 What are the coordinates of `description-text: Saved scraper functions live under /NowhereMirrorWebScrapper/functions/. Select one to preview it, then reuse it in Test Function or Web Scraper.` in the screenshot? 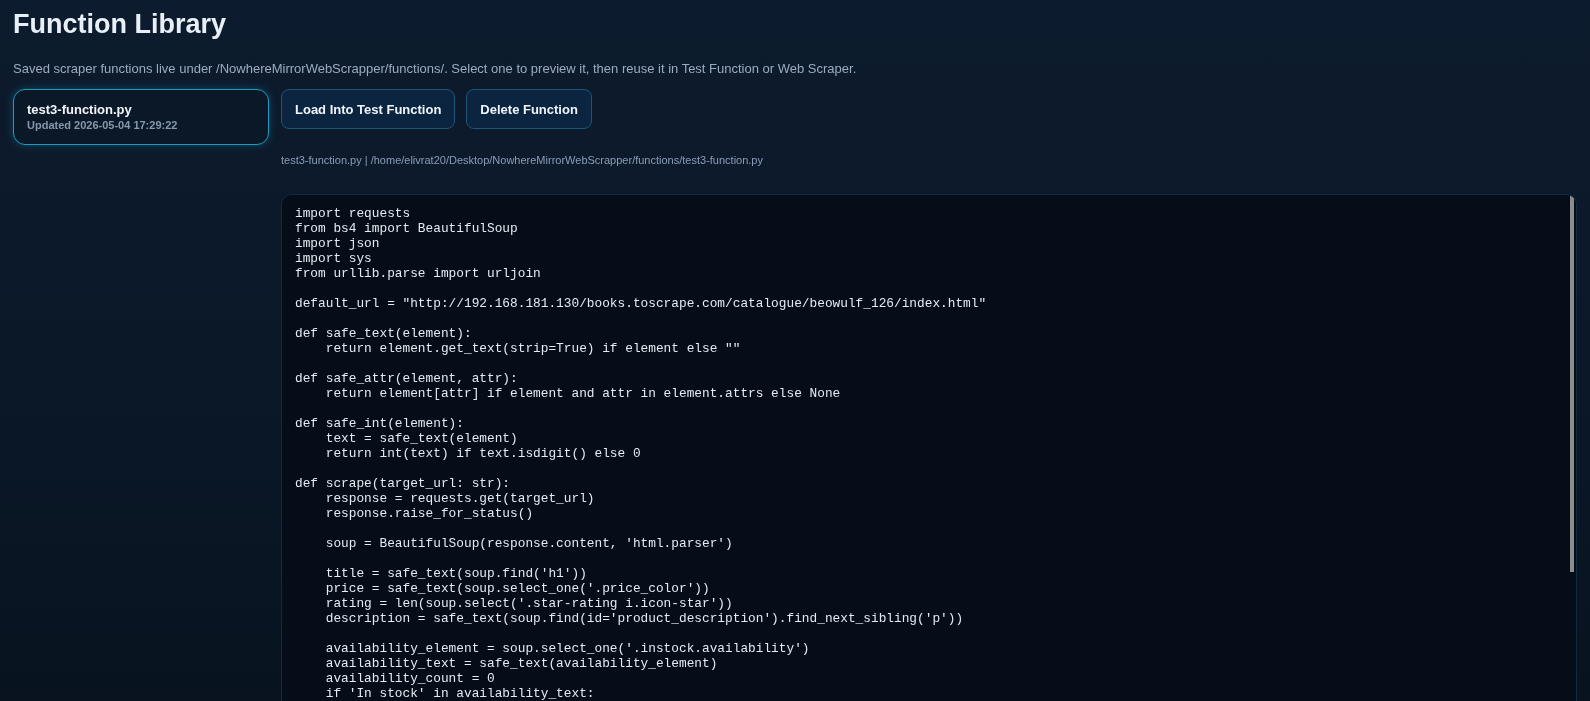 It's located at (435, 69).